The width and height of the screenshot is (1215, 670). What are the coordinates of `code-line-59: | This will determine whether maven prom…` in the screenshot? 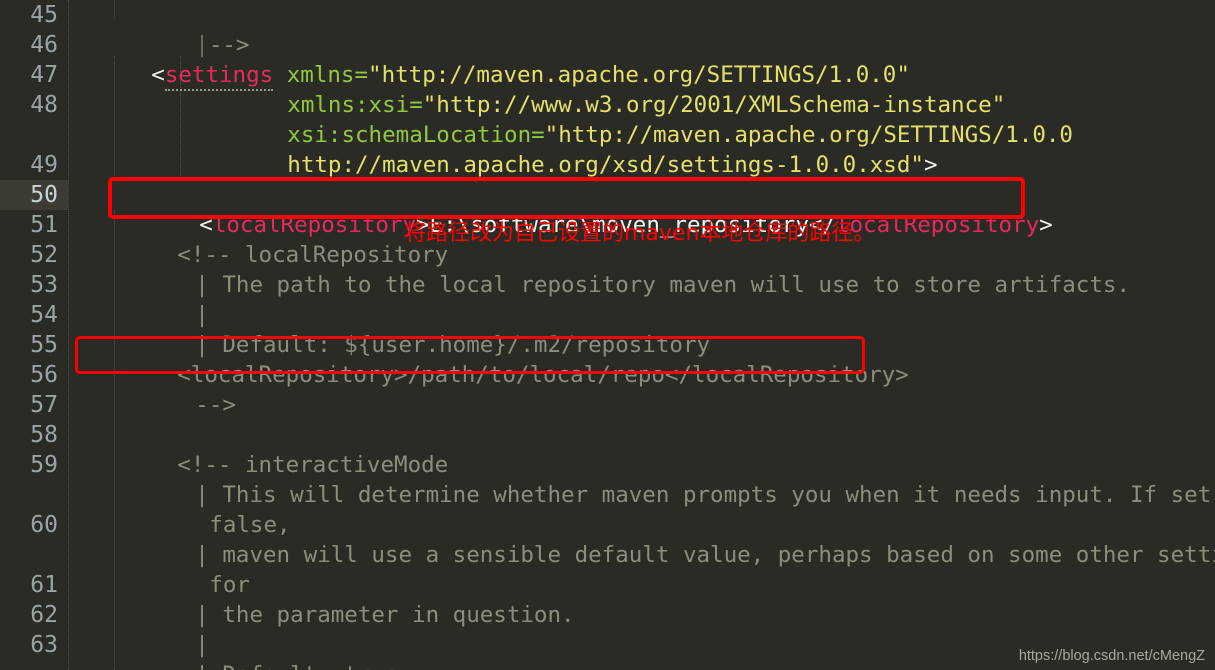 It's located at (705, 495).